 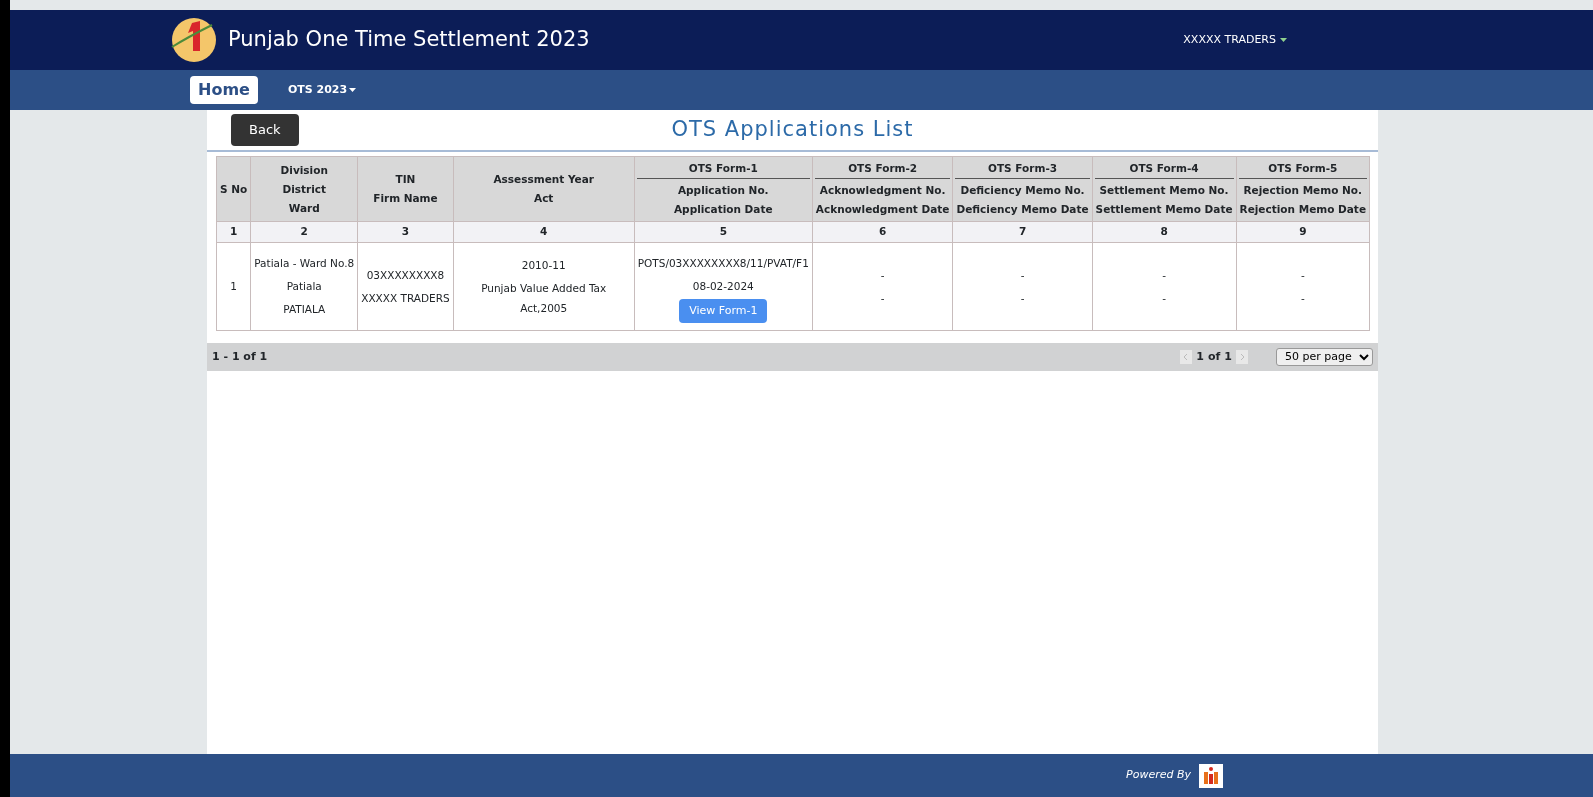 What do you see at coordinates (1022, 190) in the screenshot?
I see `column-header-line: Deficiency Memo No.` at bounding box center [1022, 190].